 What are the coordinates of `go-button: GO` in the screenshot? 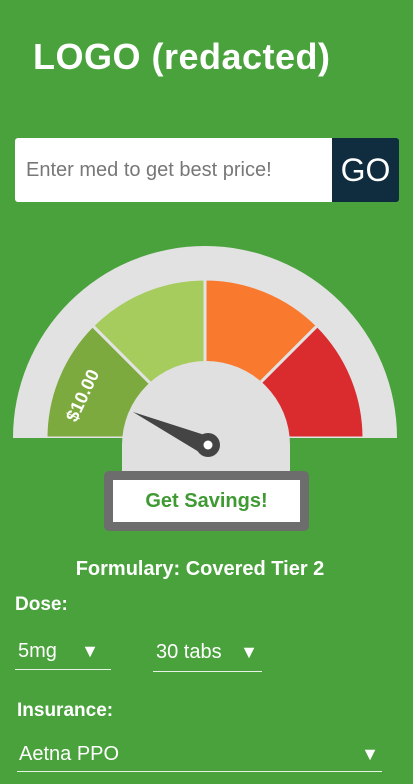 It's located at (365, 170).